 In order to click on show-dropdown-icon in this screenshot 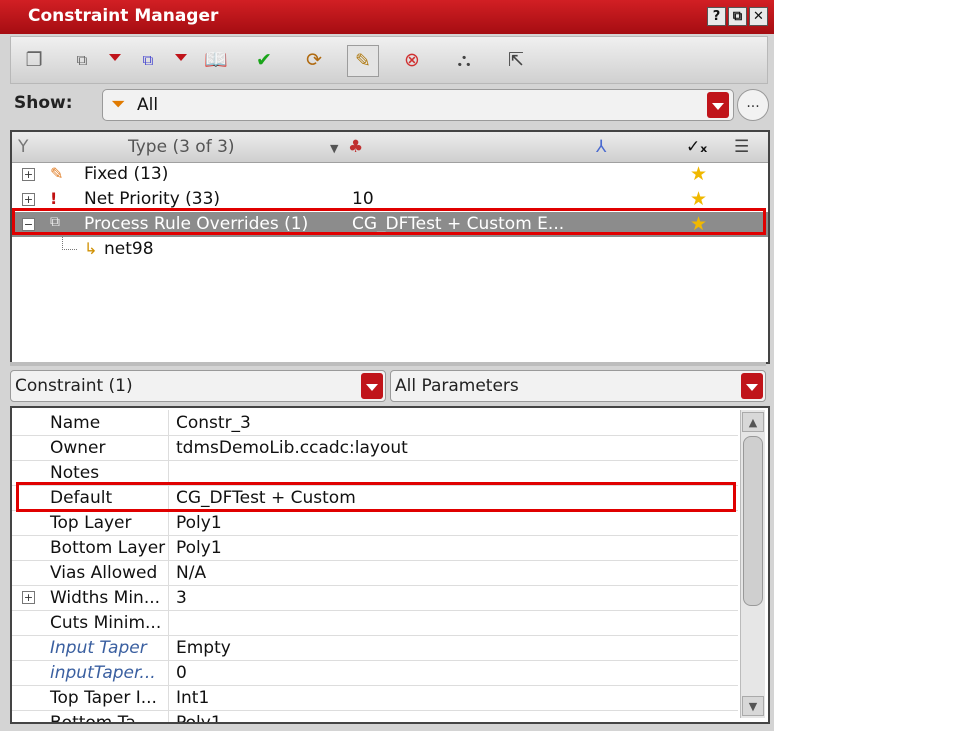, I will do `click(718, 105)`.